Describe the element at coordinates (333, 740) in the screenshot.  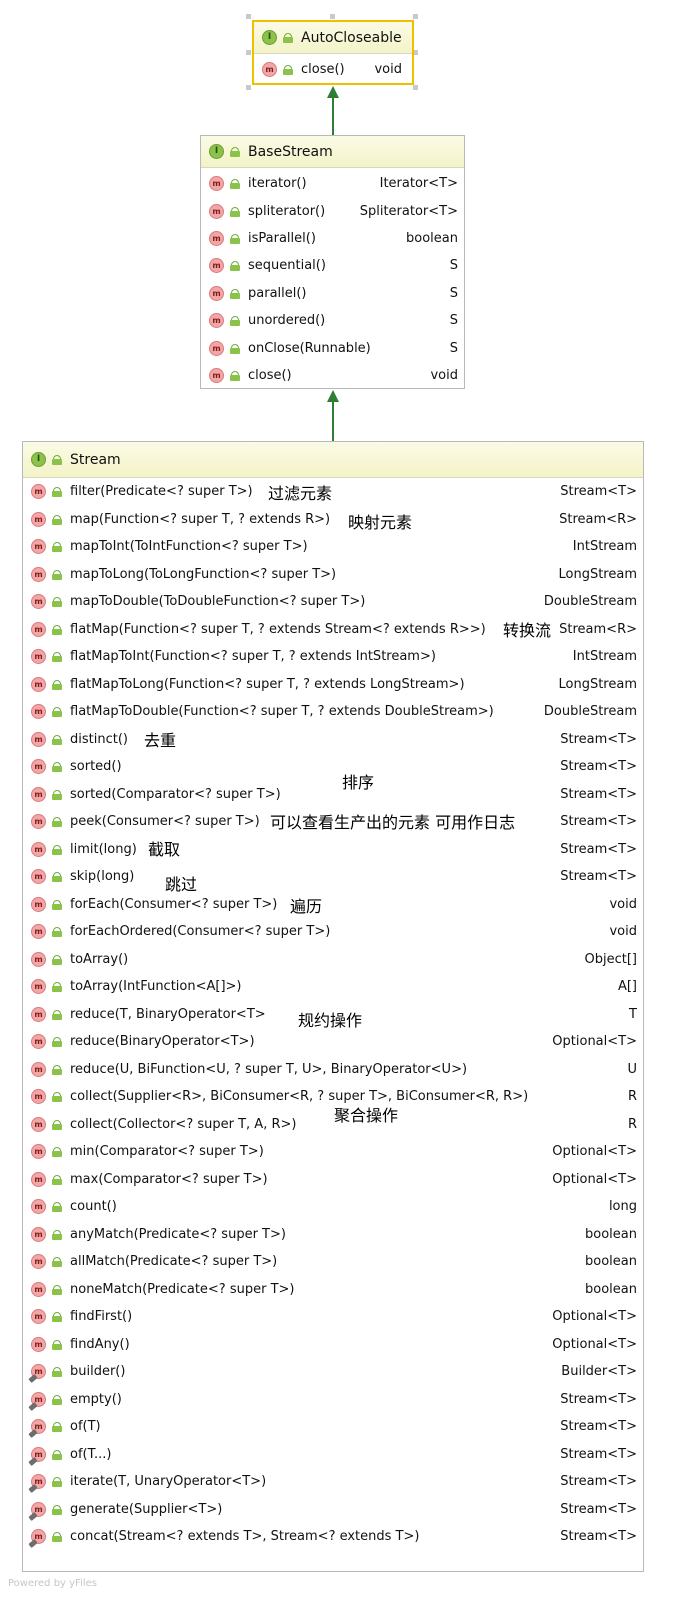
I see `method-row: m distinct() Stream<T>` at that location.